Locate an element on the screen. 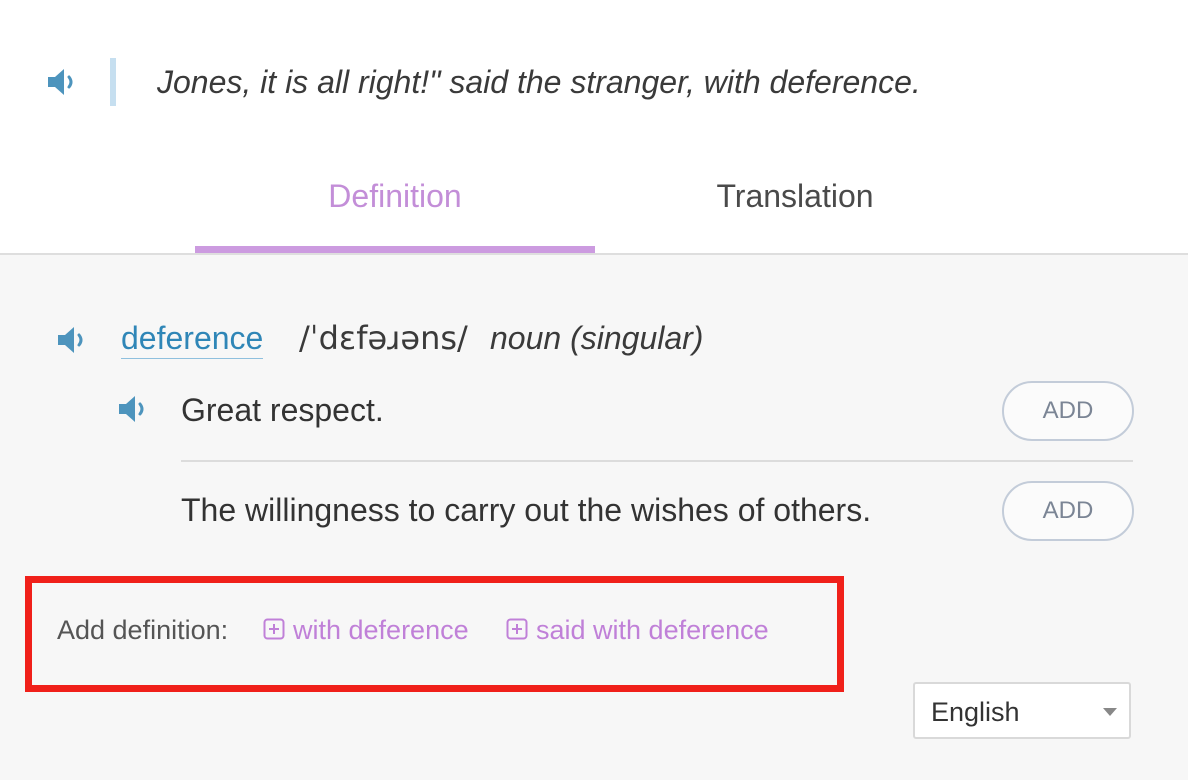 This screenshot has width=1188, height=780. language-select: English is located at coordinates (1022, 710).